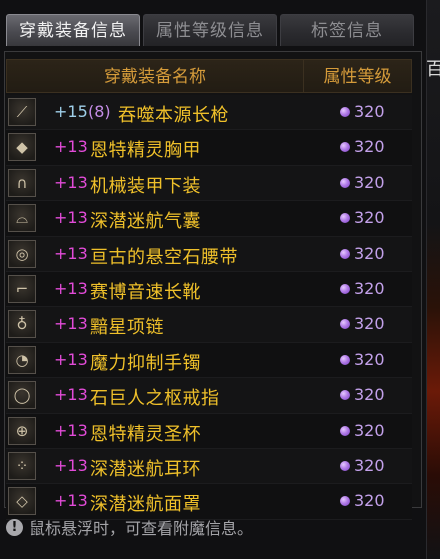 This screenshot has width=440, height=559. Describe the element at coordinates (209, 466) in the screenshot. I see `equipment-row: ⁘ +13 深潜迷航耳环 320` at that location.